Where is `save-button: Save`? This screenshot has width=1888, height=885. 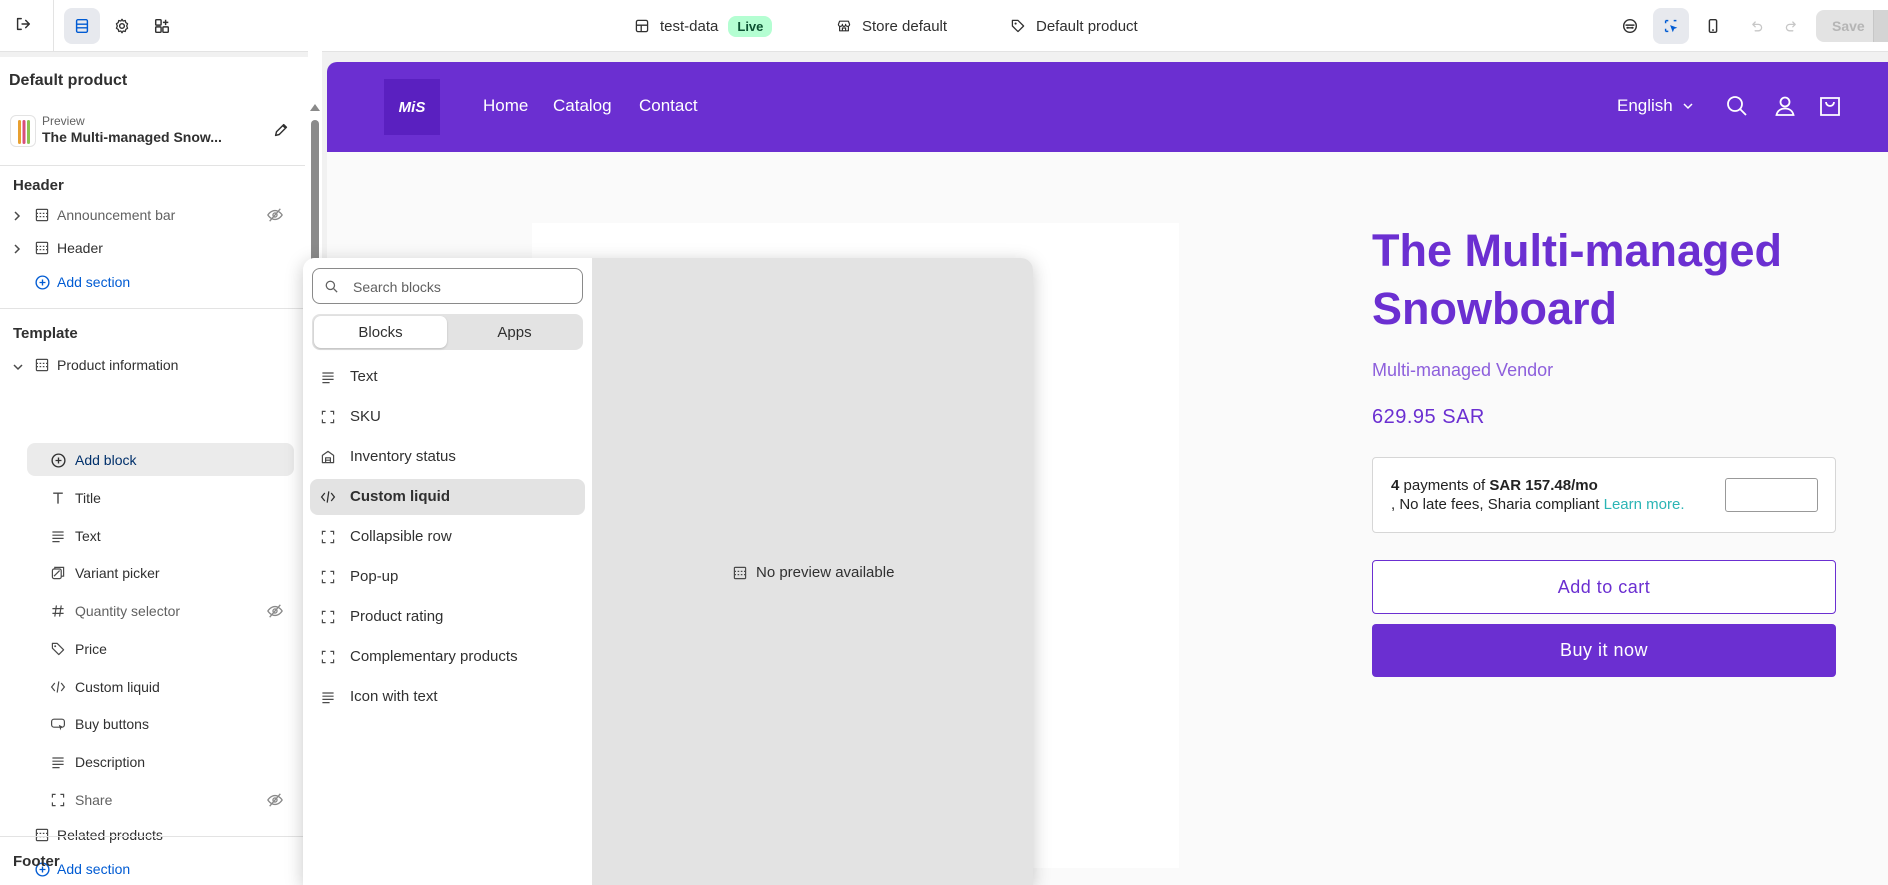 save-button: Save is located at coordinates (1848, 26).